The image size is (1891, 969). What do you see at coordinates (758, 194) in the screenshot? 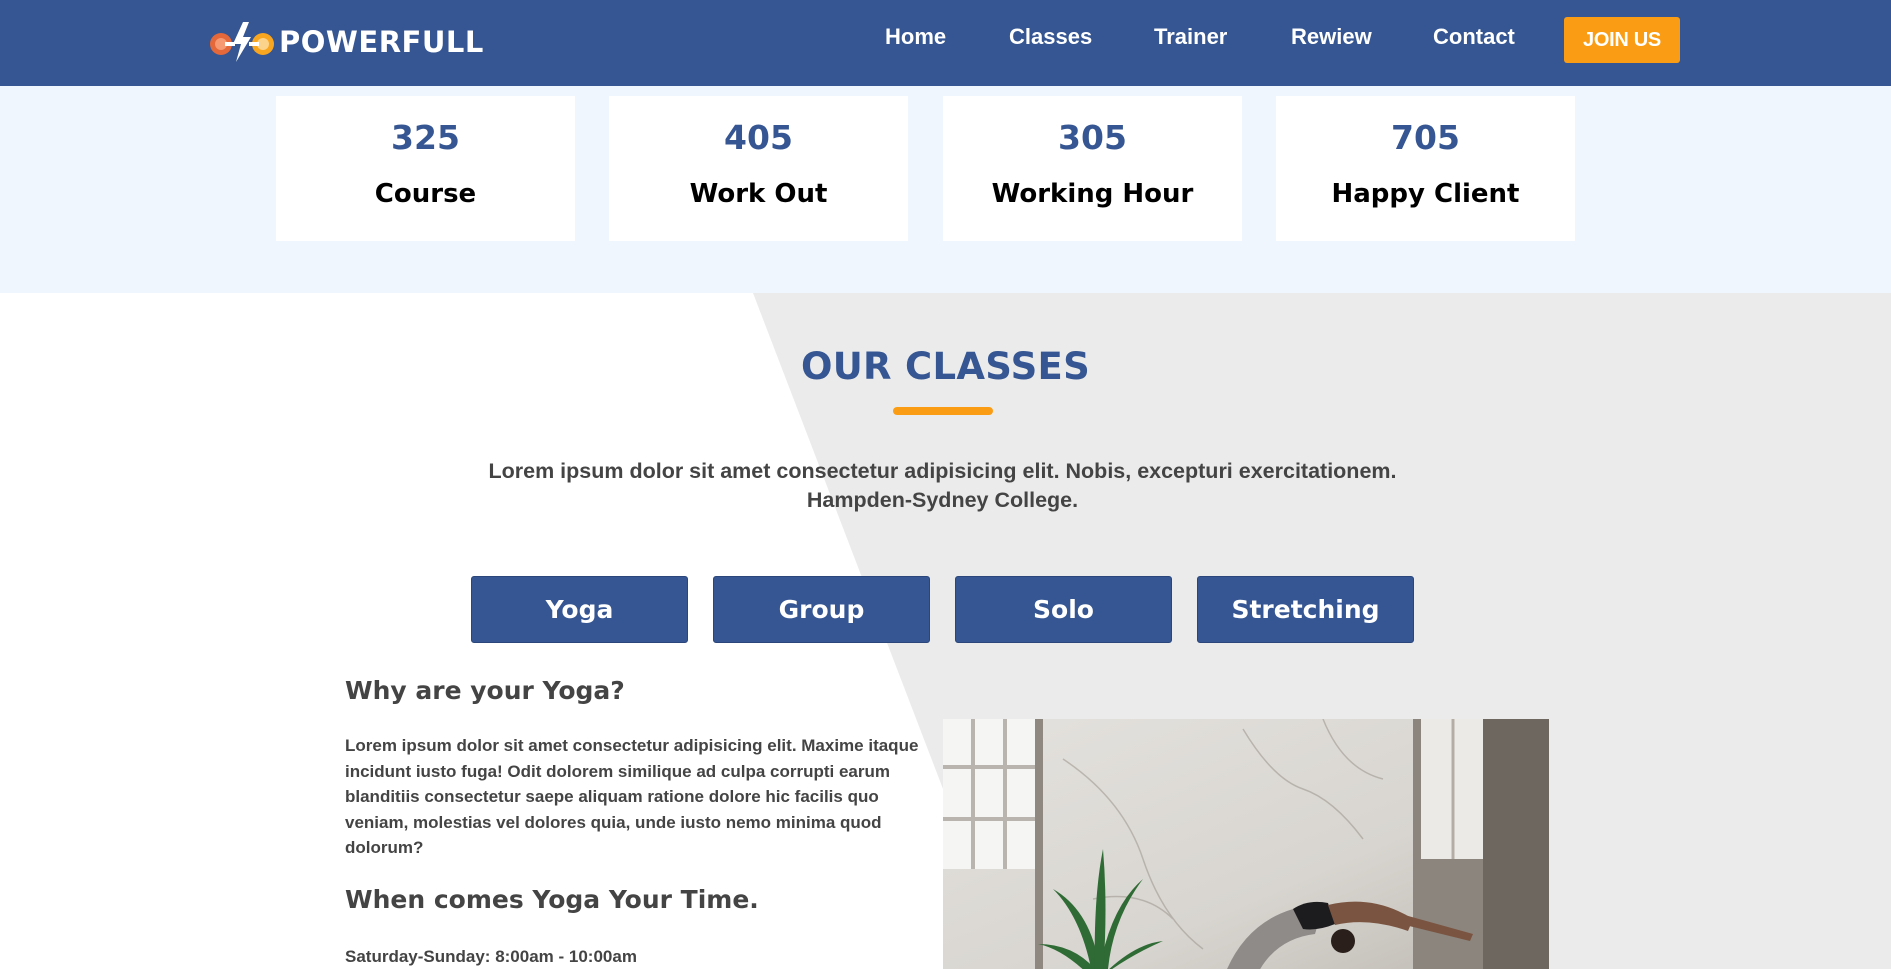
I see `stat-label: Work Out` at bounding box center [758, 194].